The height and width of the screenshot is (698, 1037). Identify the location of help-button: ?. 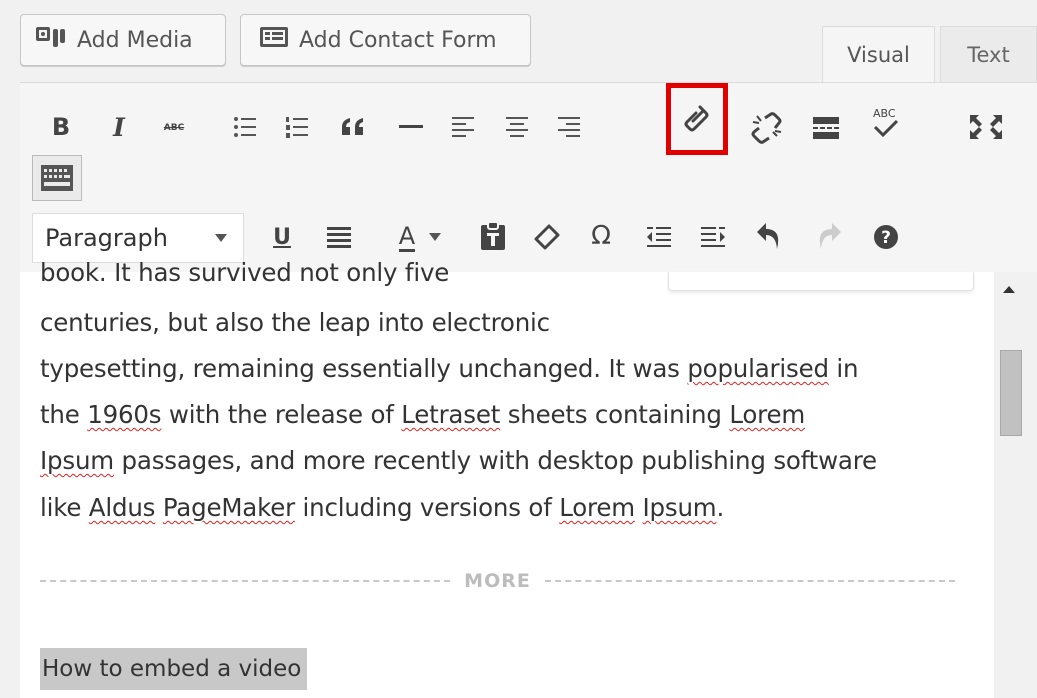
(886, 237).